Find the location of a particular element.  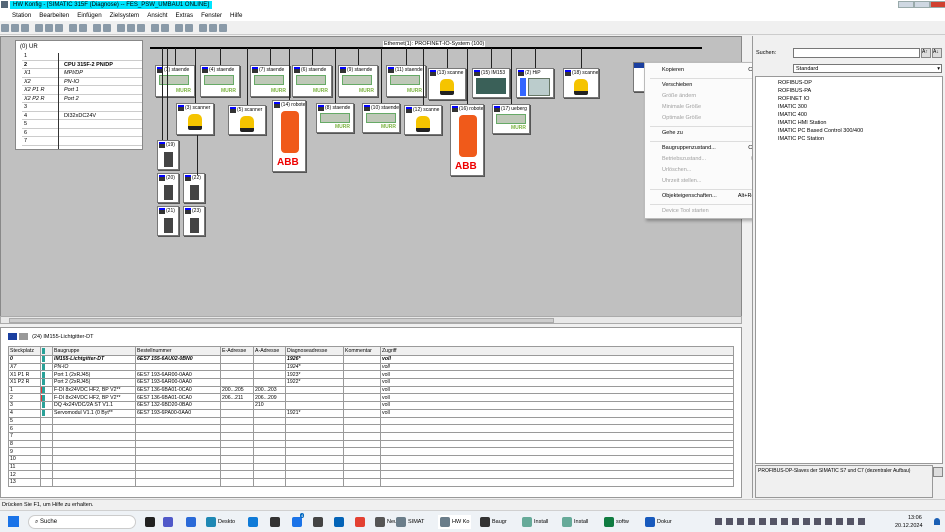

column-header: Diagnoseadresse is located at coordinates (314, 351).